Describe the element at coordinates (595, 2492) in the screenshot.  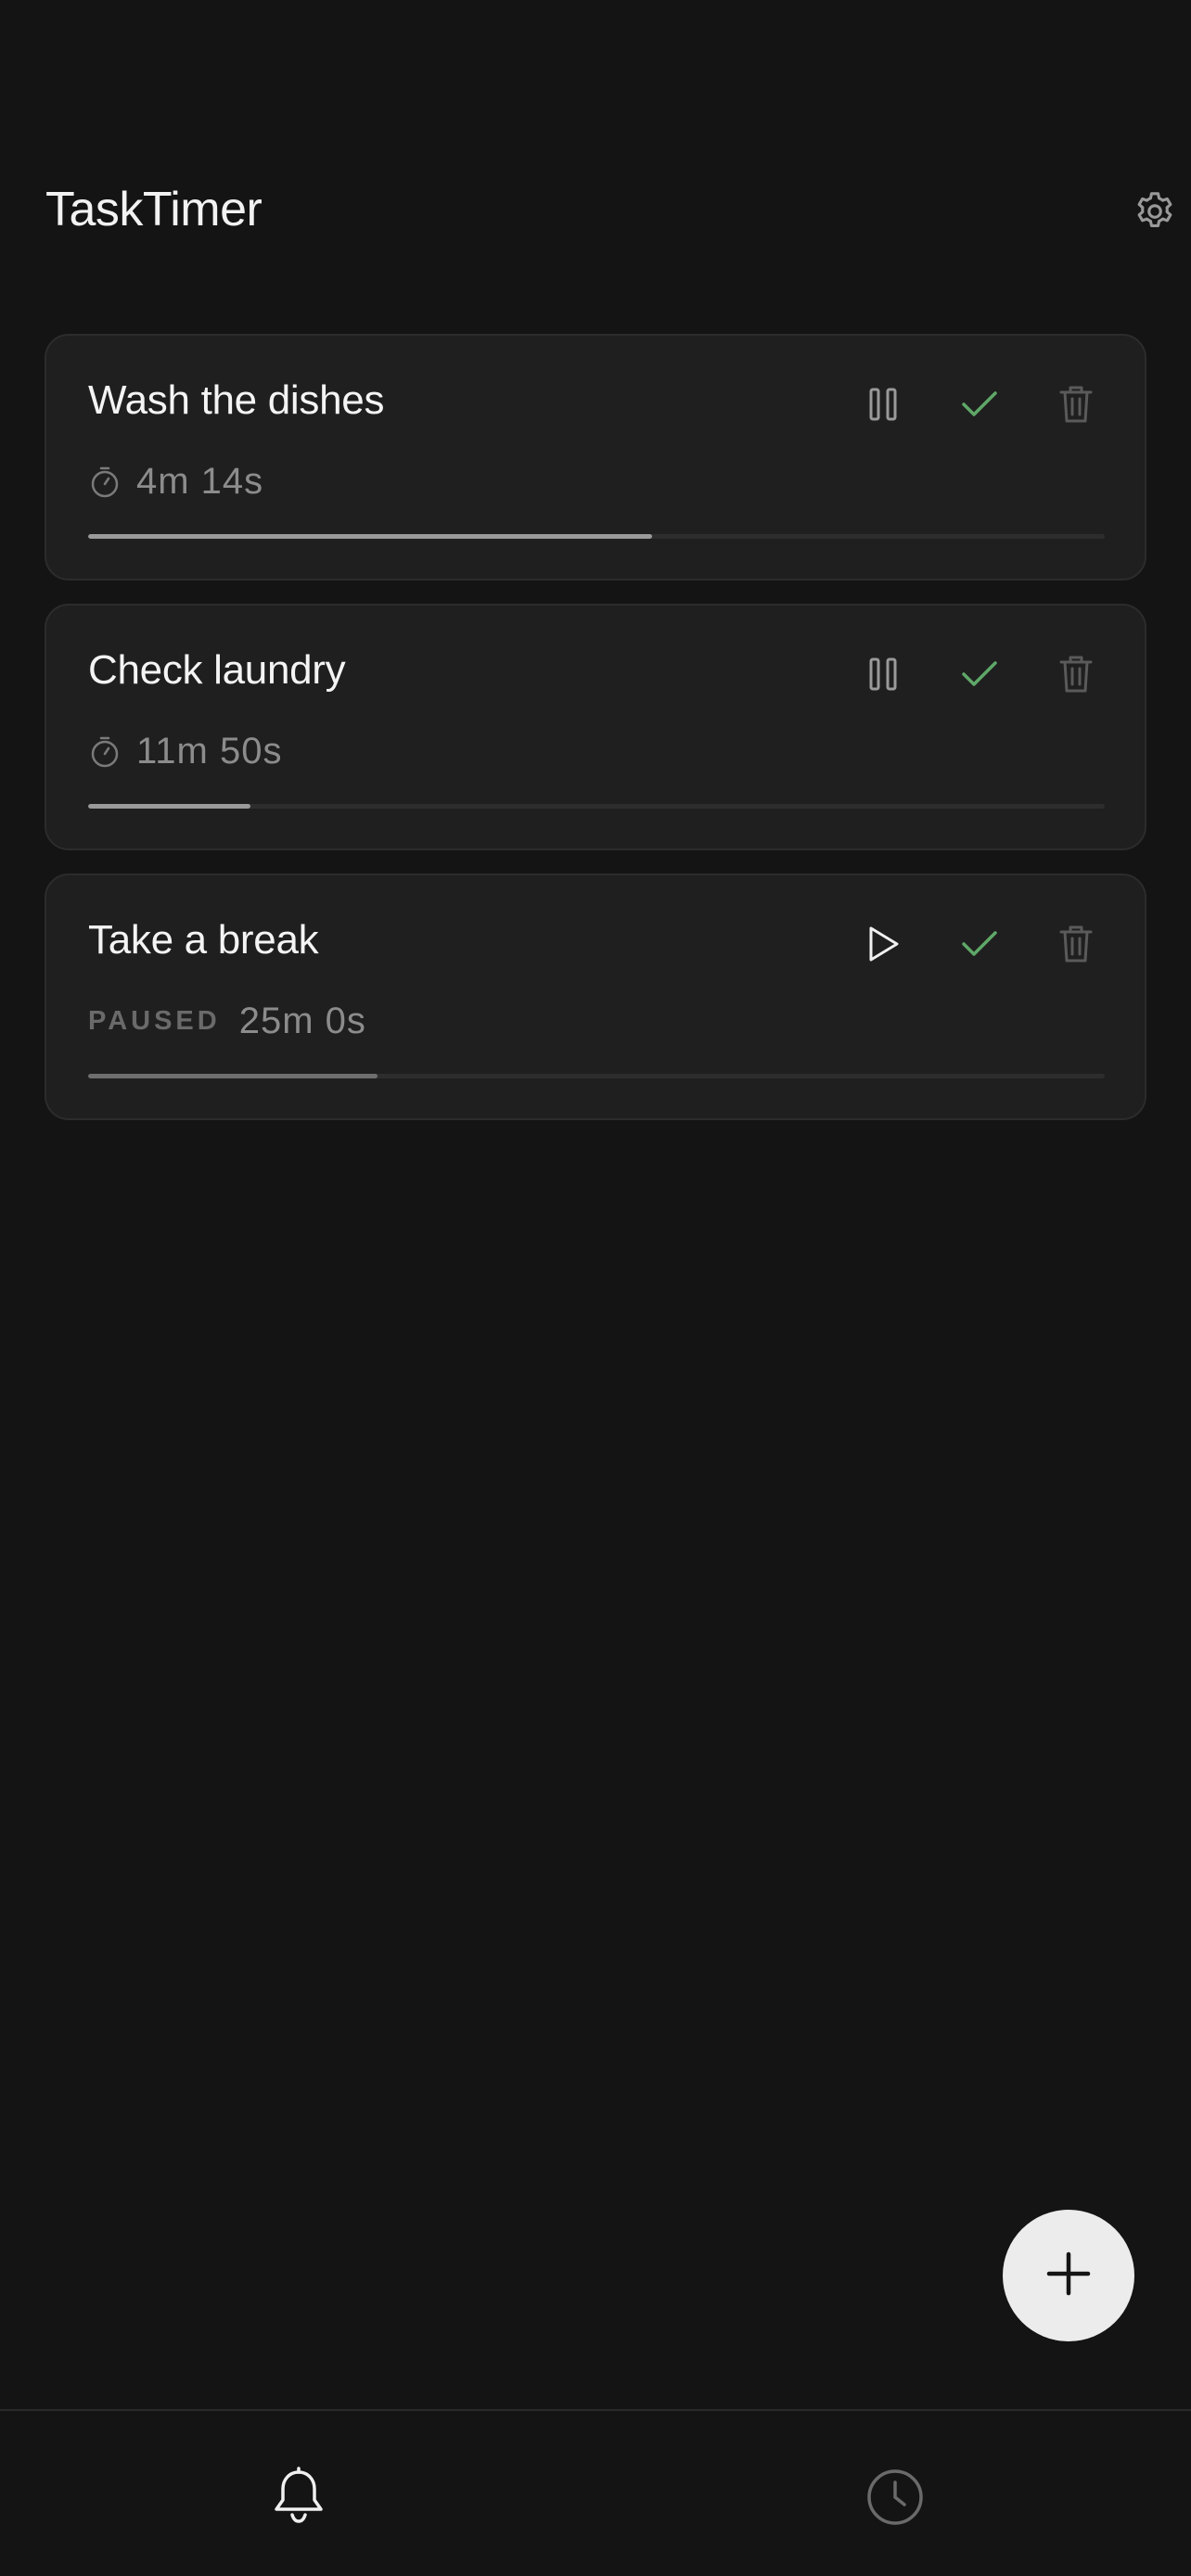
I see `bottom-nav` at that location.